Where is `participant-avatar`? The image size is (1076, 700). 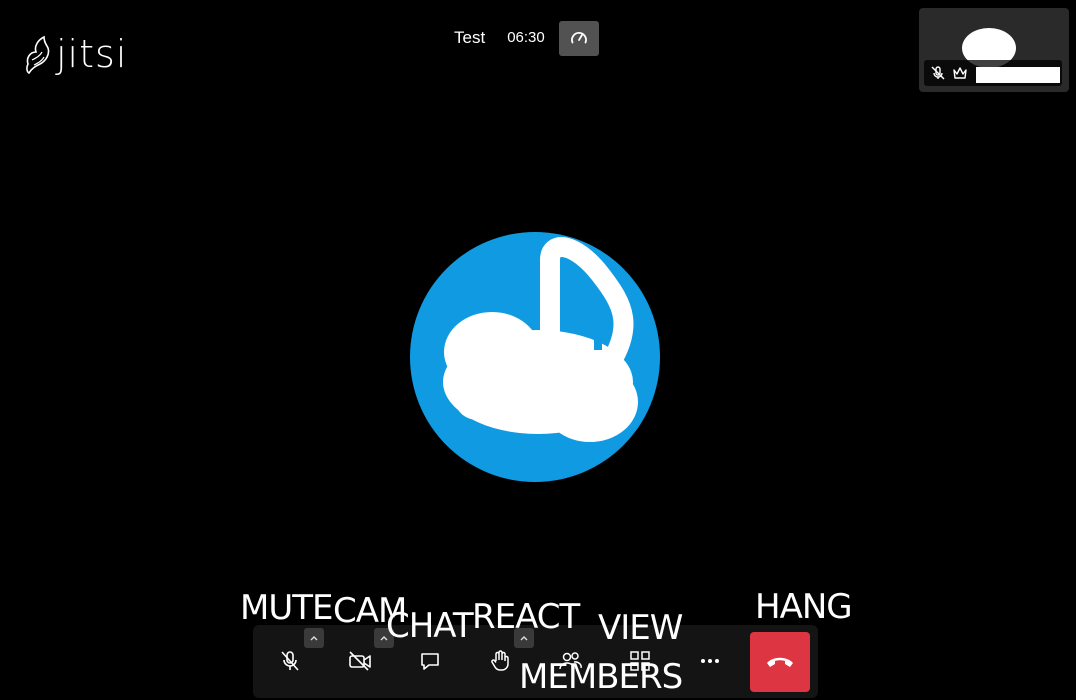 participant-avatar is located at coordinates (535, 357).